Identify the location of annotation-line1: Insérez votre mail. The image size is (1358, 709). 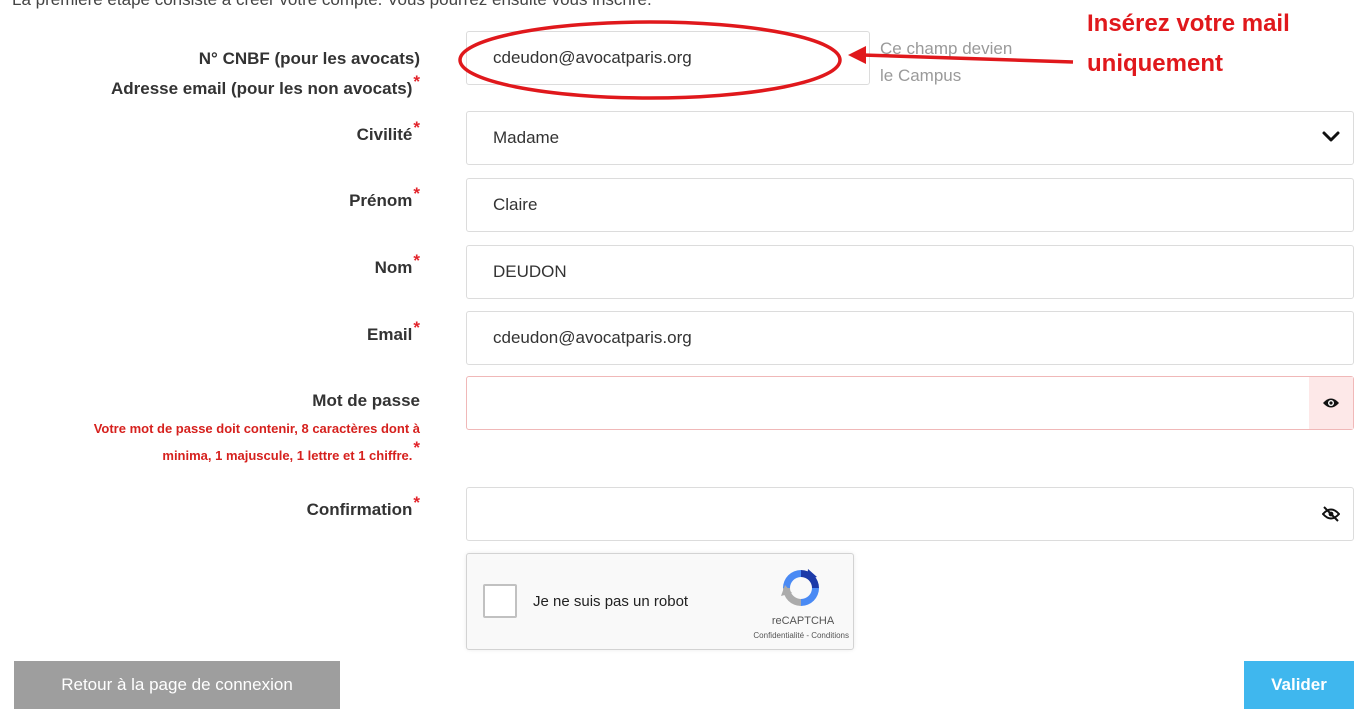
(1188, 23).